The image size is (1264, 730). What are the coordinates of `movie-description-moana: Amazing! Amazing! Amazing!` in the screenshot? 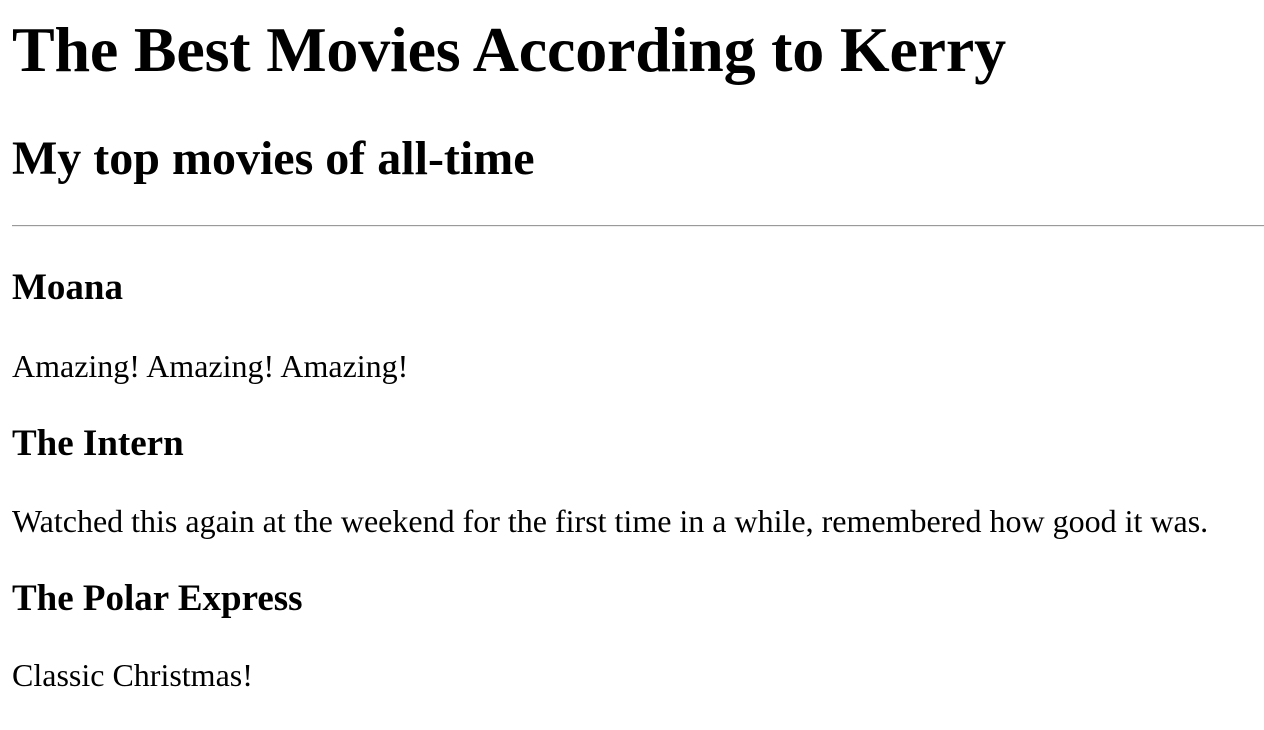 It's located at (210, 366).